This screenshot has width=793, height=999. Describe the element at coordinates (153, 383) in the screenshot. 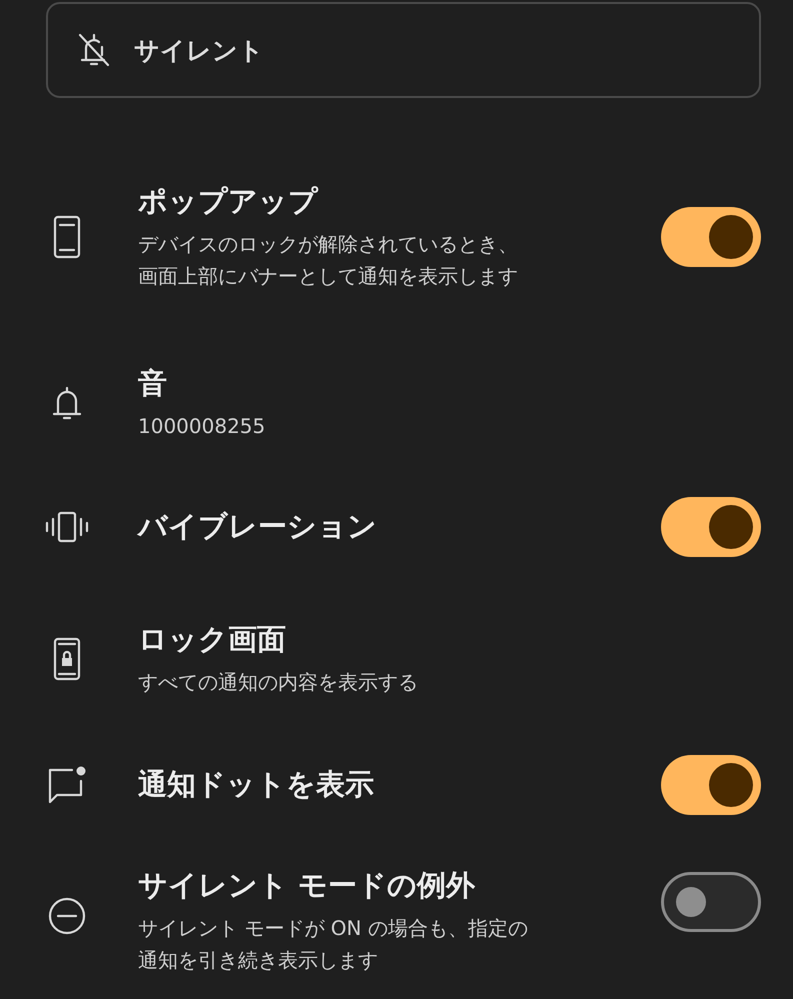

I see `setting-title: 音` at that location.